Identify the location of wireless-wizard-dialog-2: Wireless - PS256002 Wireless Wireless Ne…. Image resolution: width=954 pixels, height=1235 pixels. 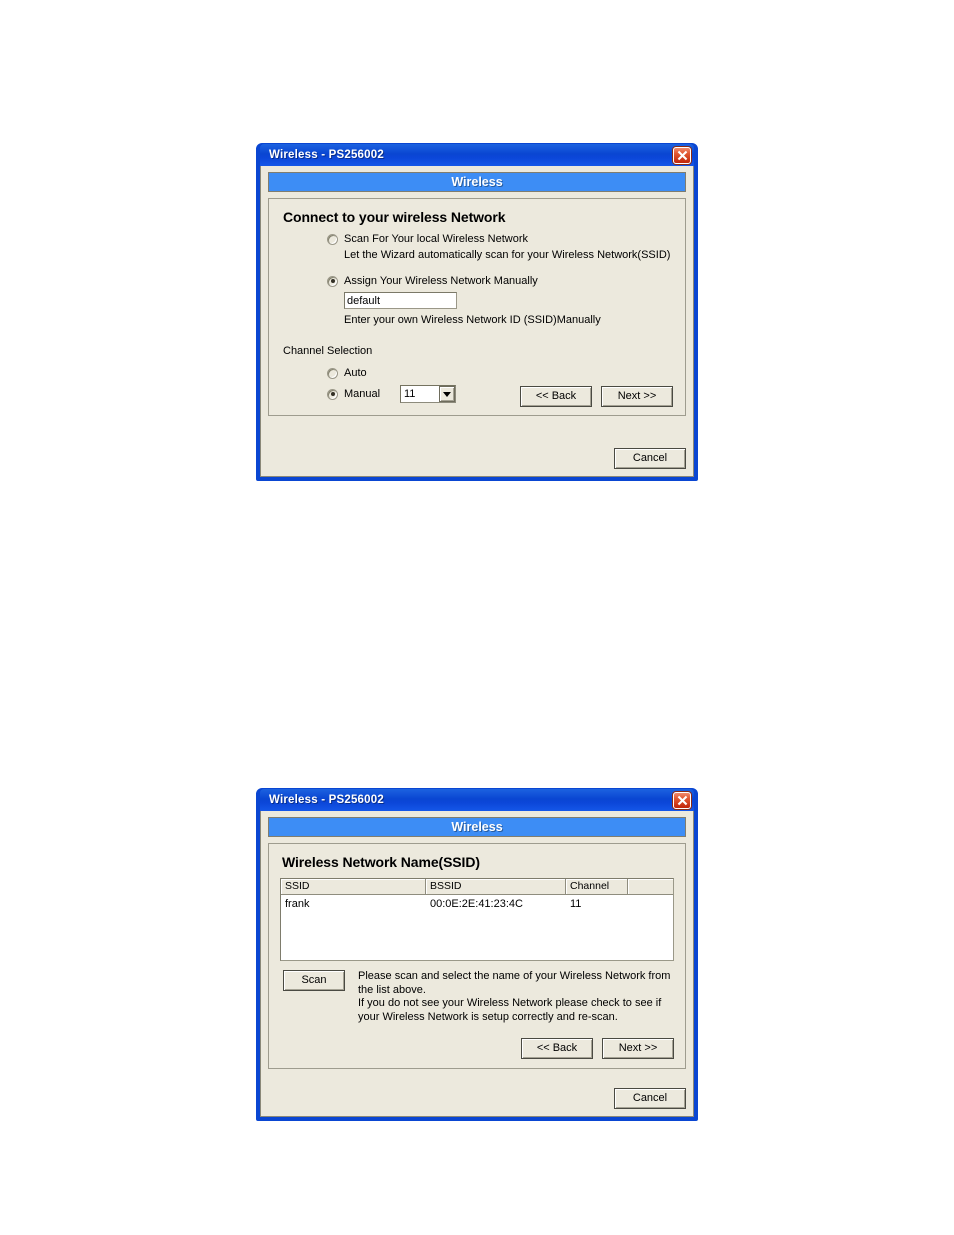
(477, 954).